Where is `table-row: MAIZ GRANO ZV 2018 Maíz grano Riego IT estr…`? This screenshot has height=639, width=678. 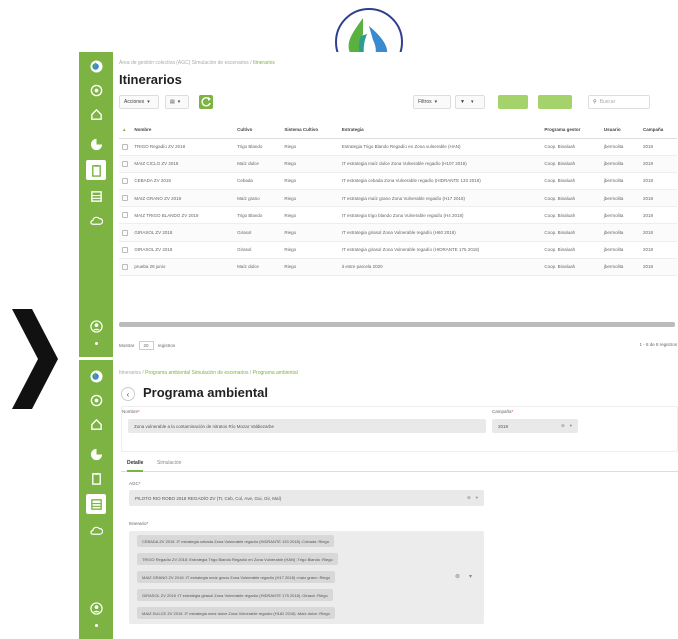 table-row: MAIZ GRANO ZV 2018 Maíz grano Riego IT estr… is located at coordinates (398, 198).